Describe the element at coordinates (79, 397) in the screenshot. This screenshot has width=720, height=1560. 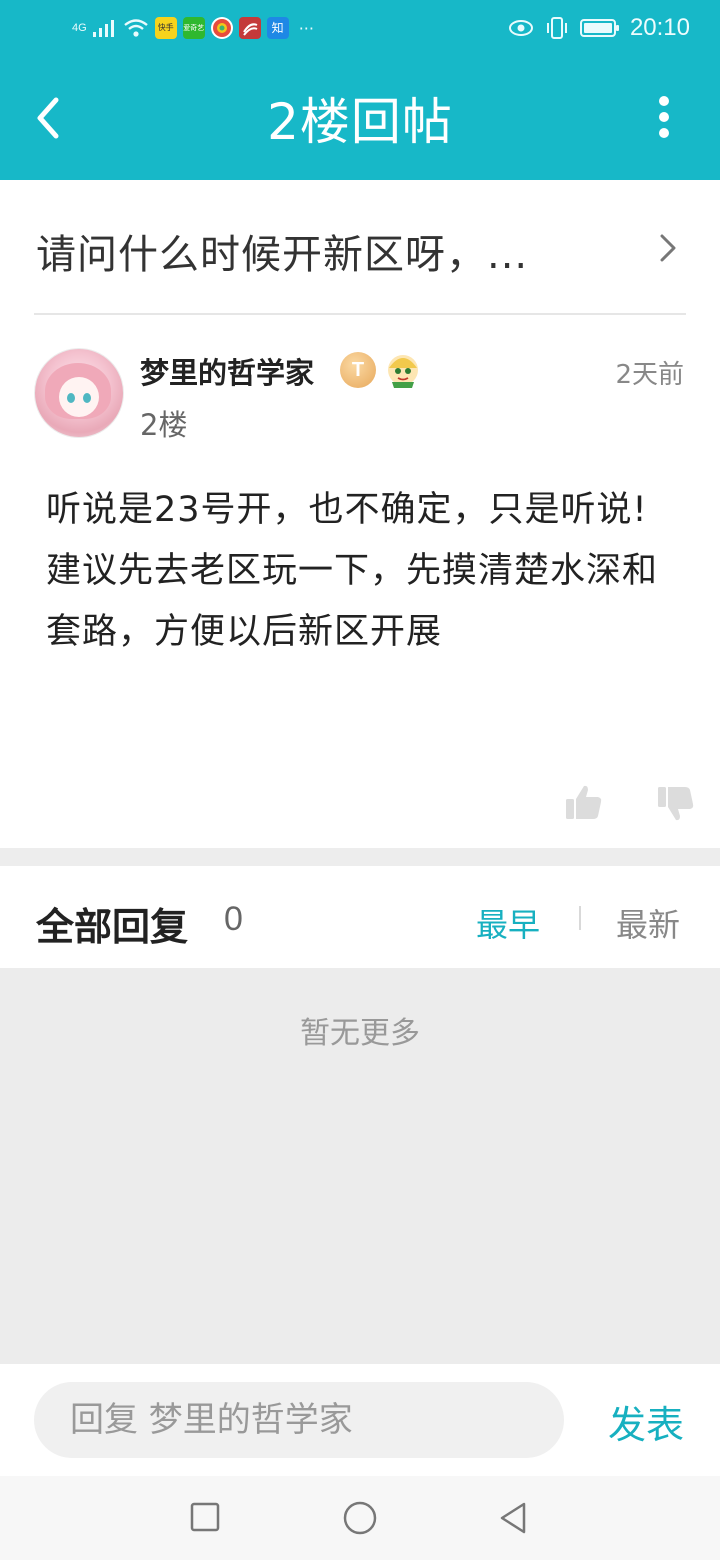
I see `avatar-face` at that location.